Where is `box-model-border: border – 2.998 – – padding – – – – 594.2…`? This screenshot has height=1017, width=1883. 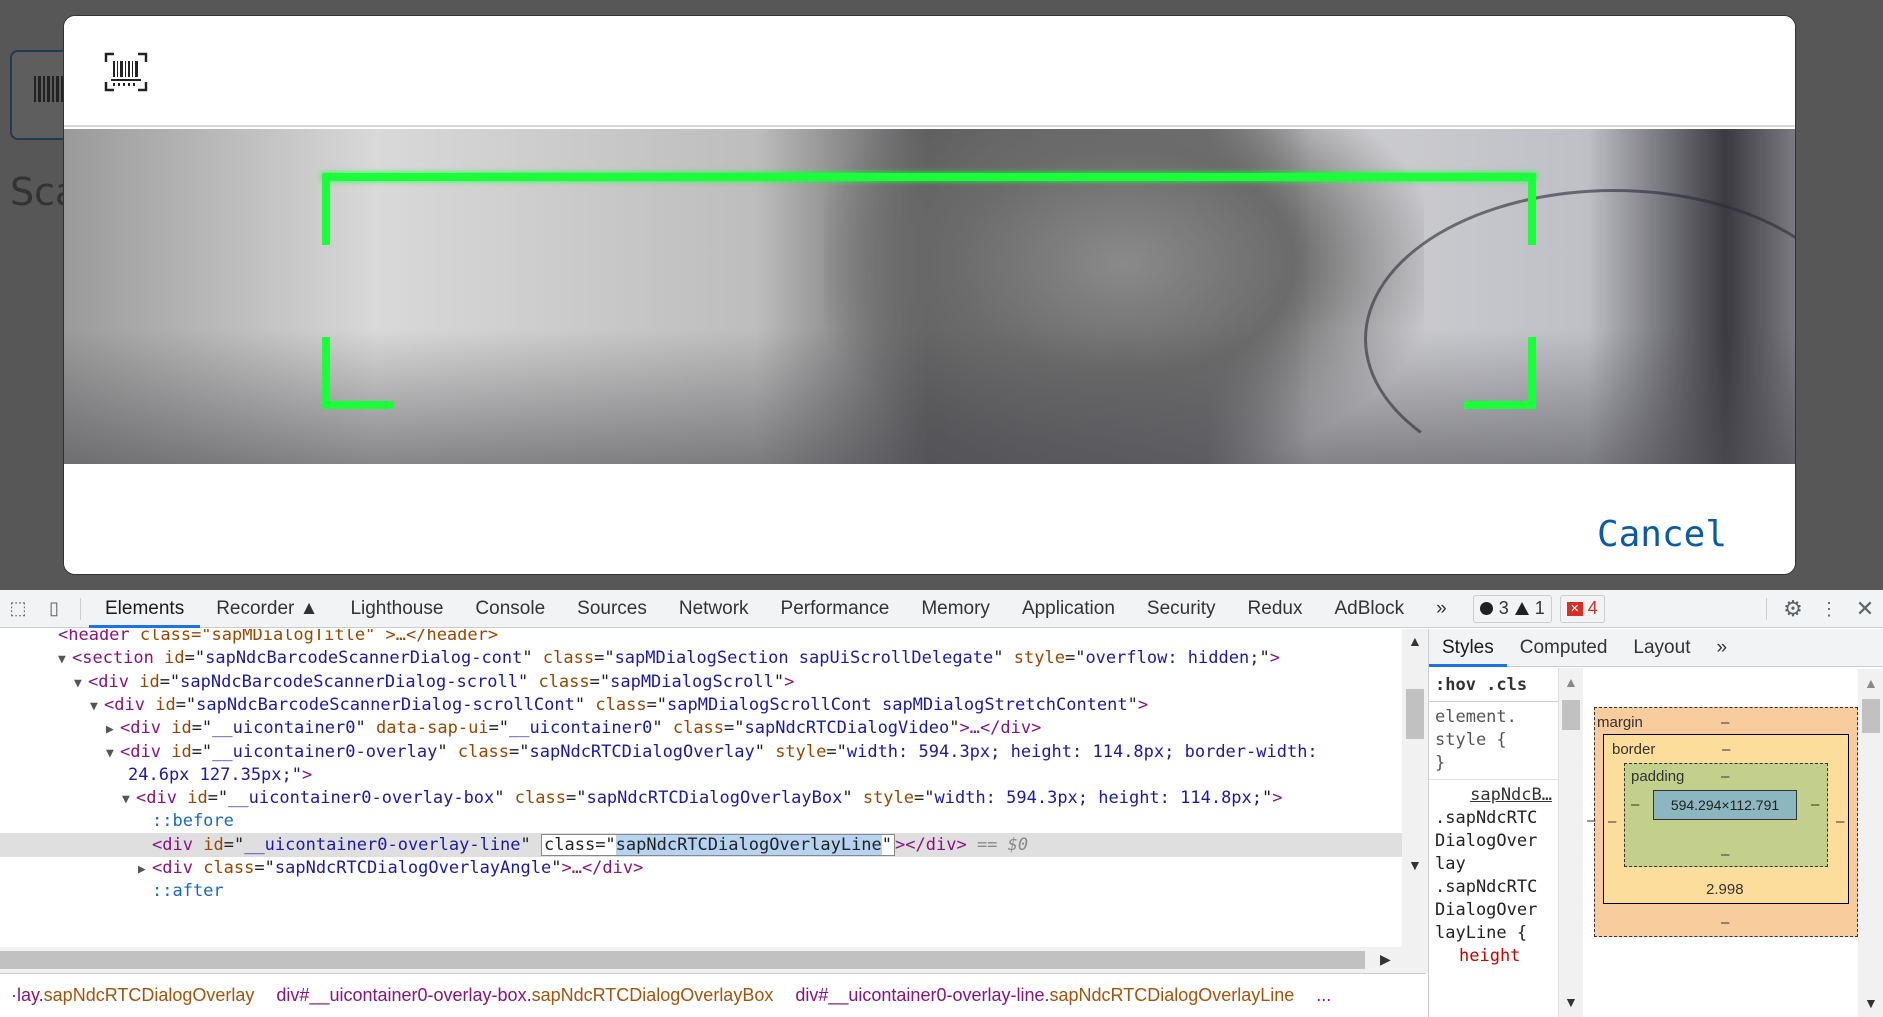 box-model-border: border – 2.998 – – padding – – – – 594.2… is located at coordinates (1726, 819).